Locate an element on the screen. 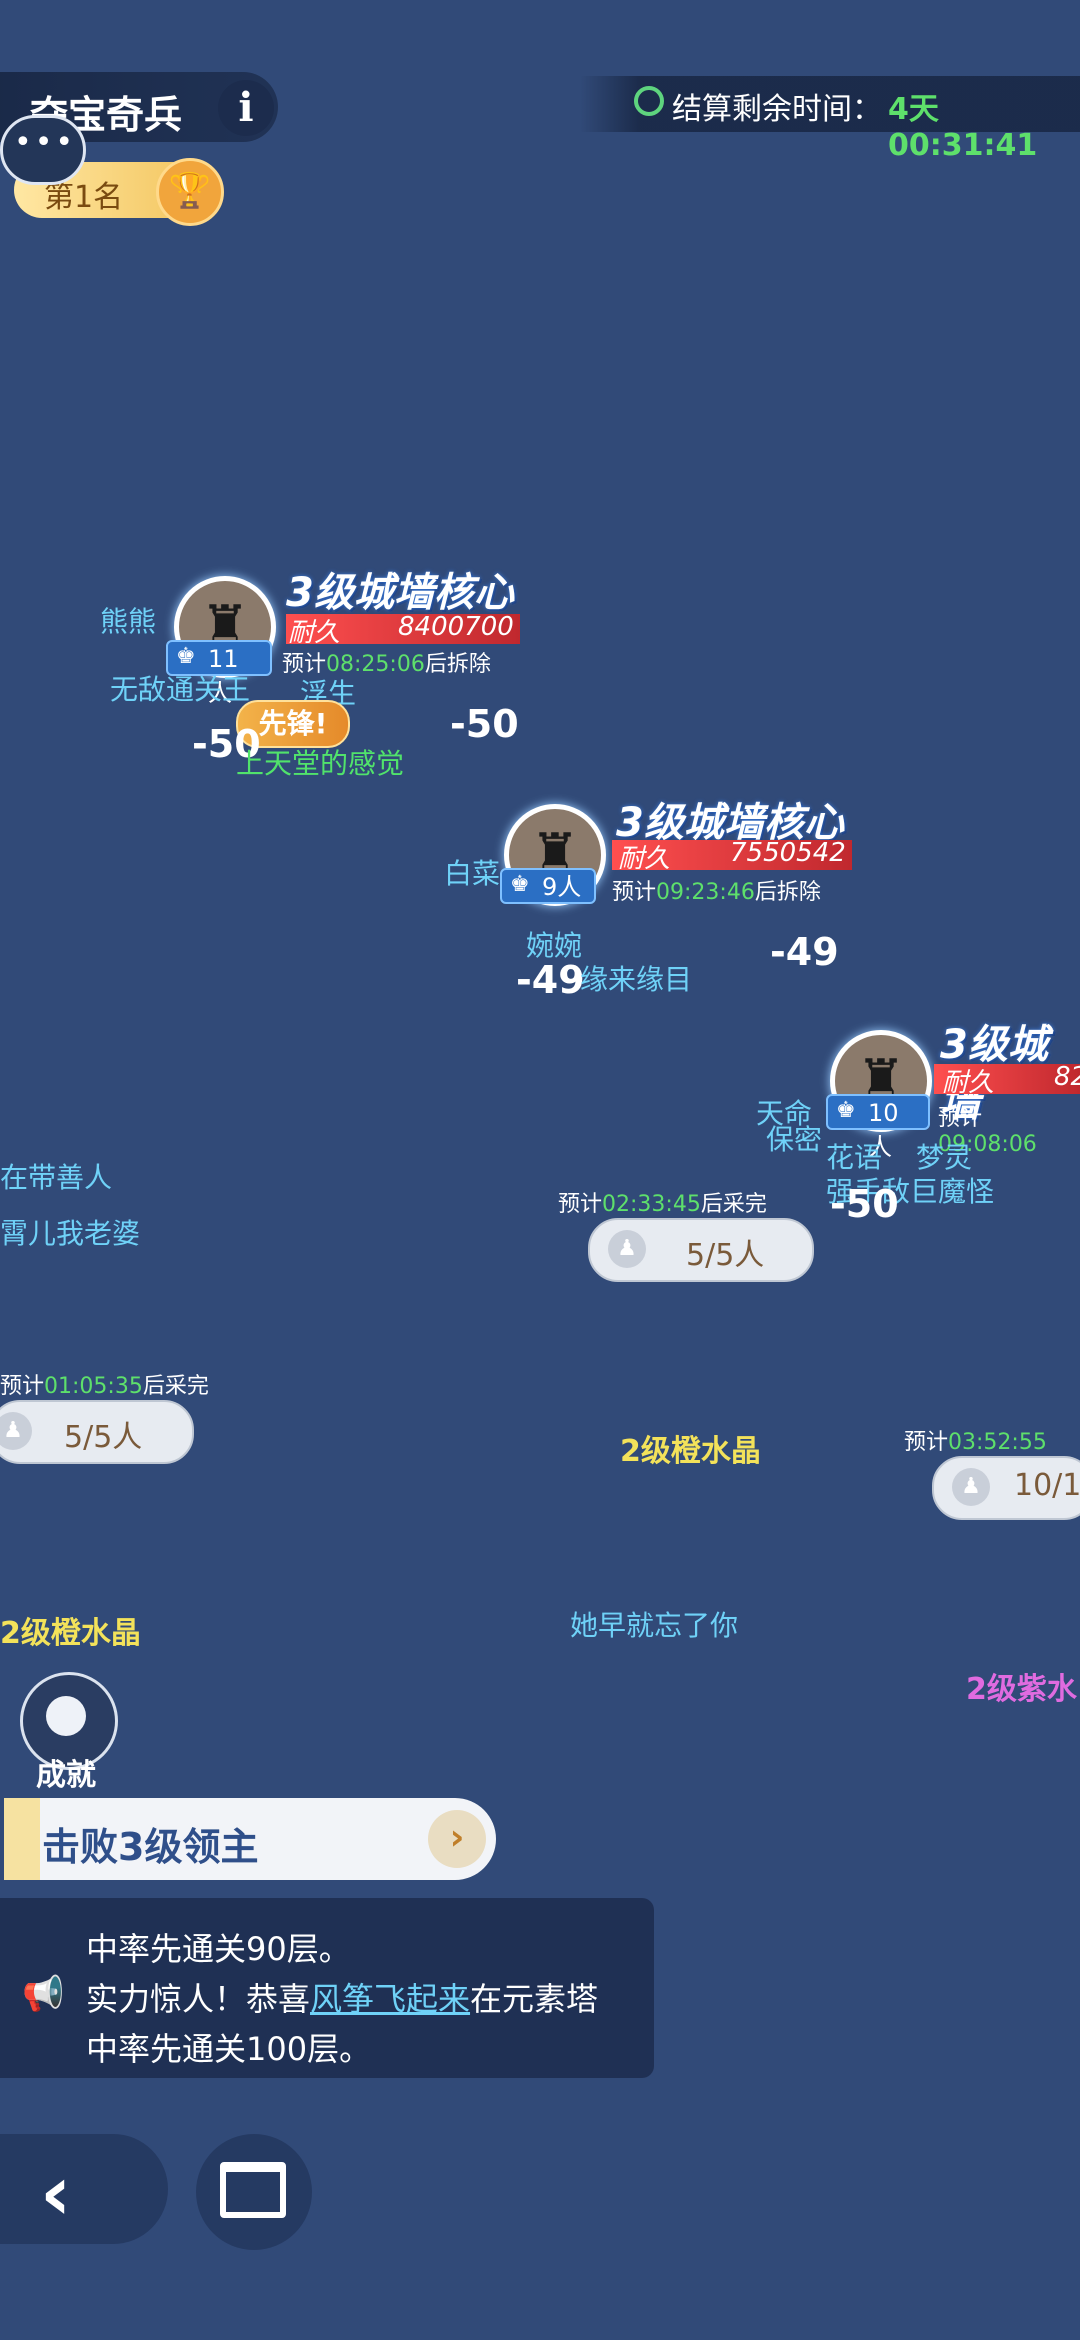  home-icon is located at coordinates (253, 2190).